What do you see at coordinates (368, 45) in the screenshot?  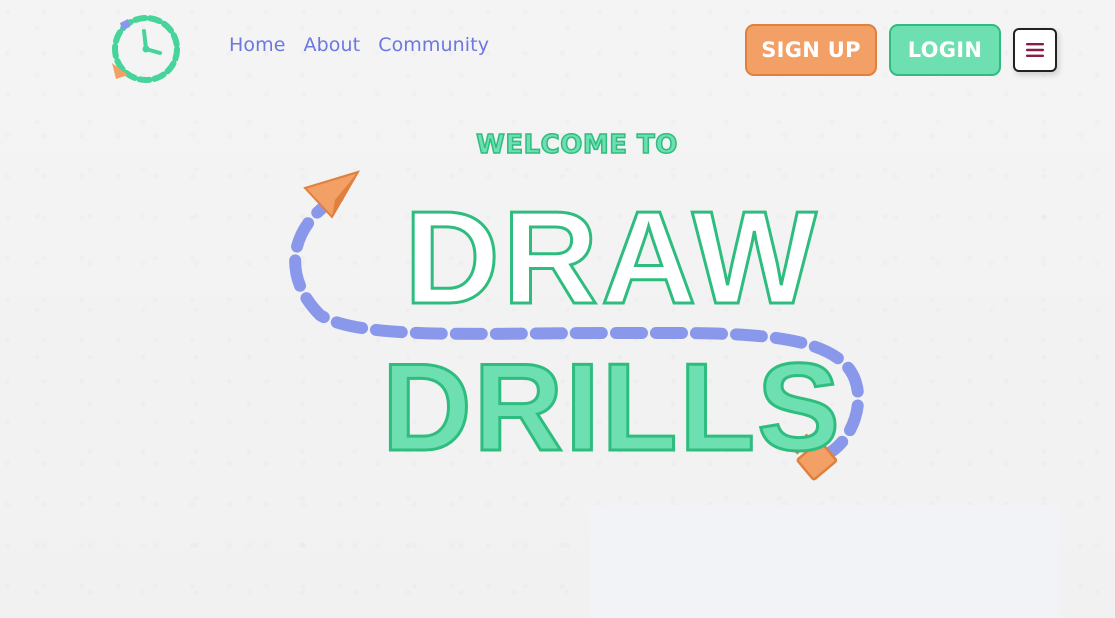 I see `main-nav: Home About Community` at bounding box center [368, 45].